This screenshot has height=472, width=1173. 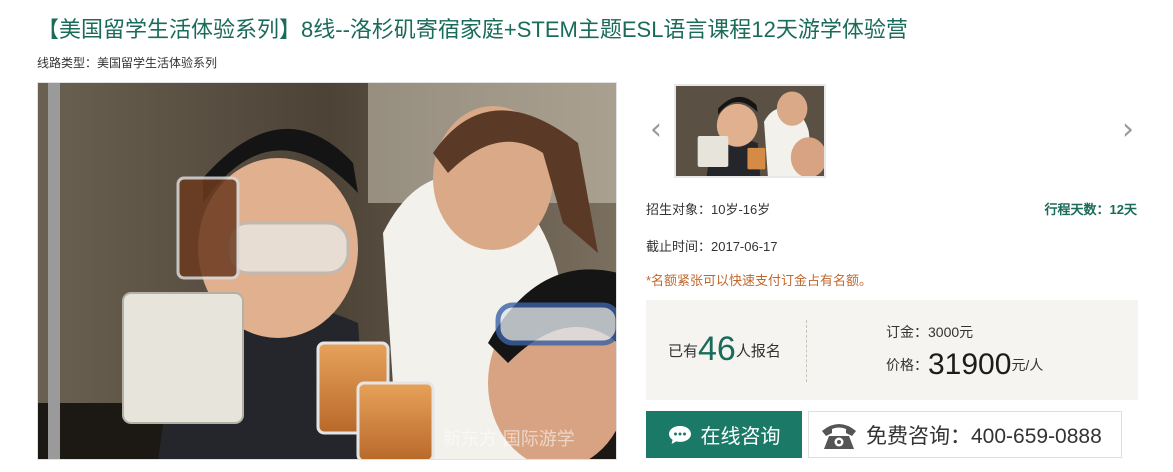 I want to click on trip-days: 行程天数：12天, so click(x=1090, y=209).